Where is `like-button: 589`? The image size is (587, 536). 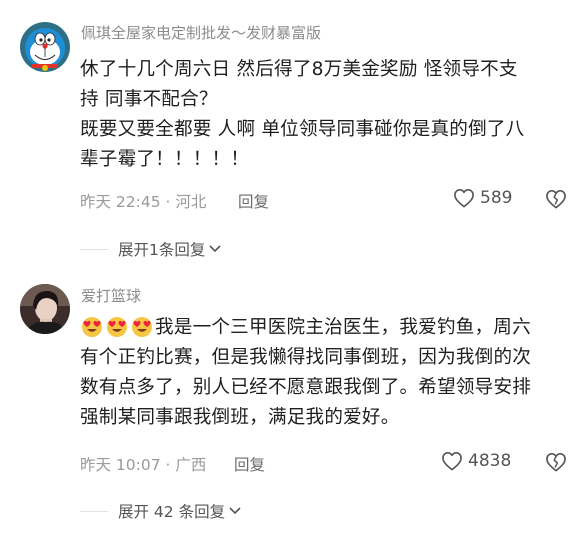
like-button: 589 is located at coordinates (482, 198).